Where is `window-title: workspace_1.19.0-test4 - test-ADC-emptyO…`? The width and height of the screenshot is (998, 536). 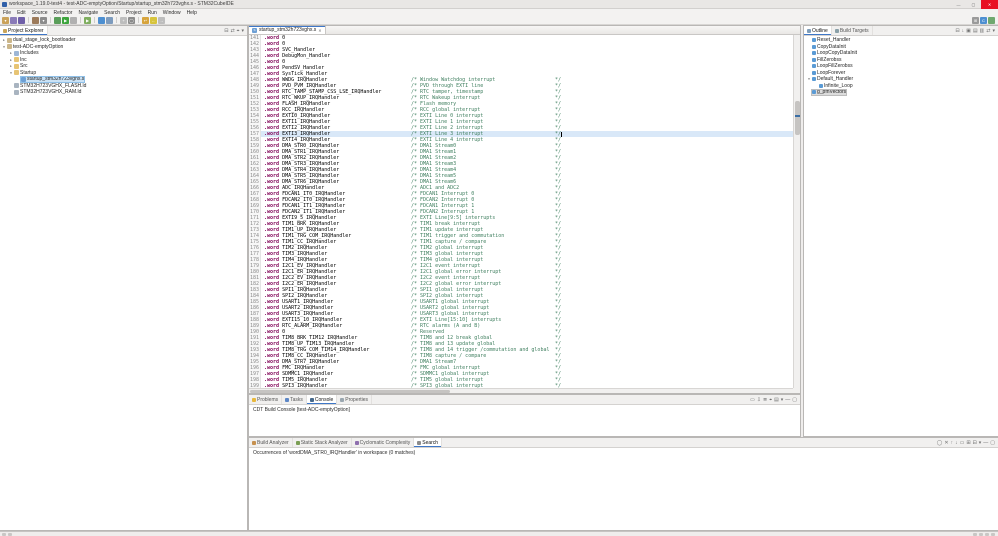 window-title: workspace_1.19.0-test4 - test-ADC-emptyO… is located at coordinates (121, 3).